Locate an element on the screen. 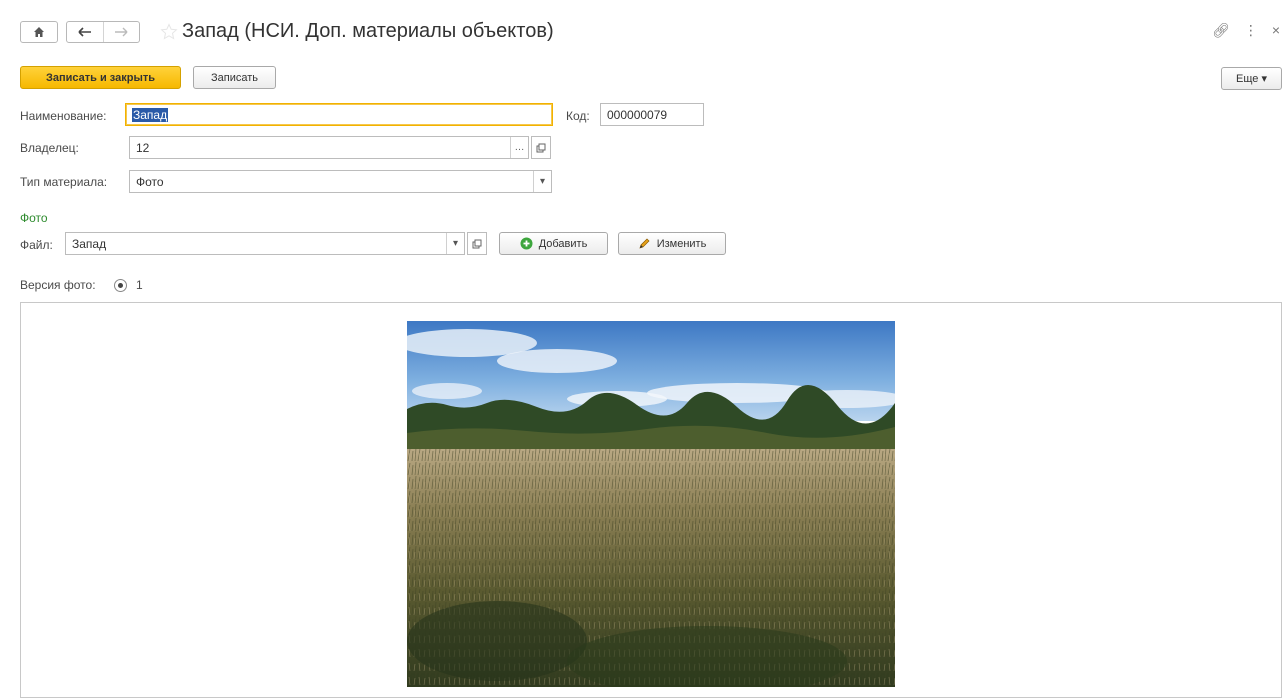  arrow-right-icon is located at coordinates (121, 32).